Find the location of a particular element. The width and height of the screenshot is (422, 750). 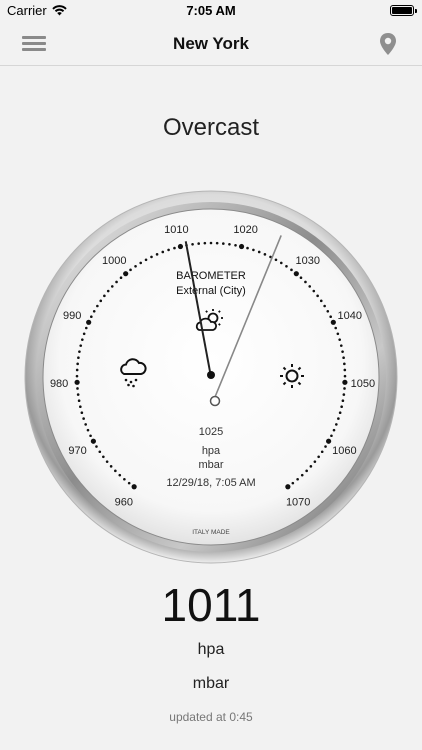

gauge-timestamp: 12/29/18, 7:05 AM is located at coordinates (210, 483).